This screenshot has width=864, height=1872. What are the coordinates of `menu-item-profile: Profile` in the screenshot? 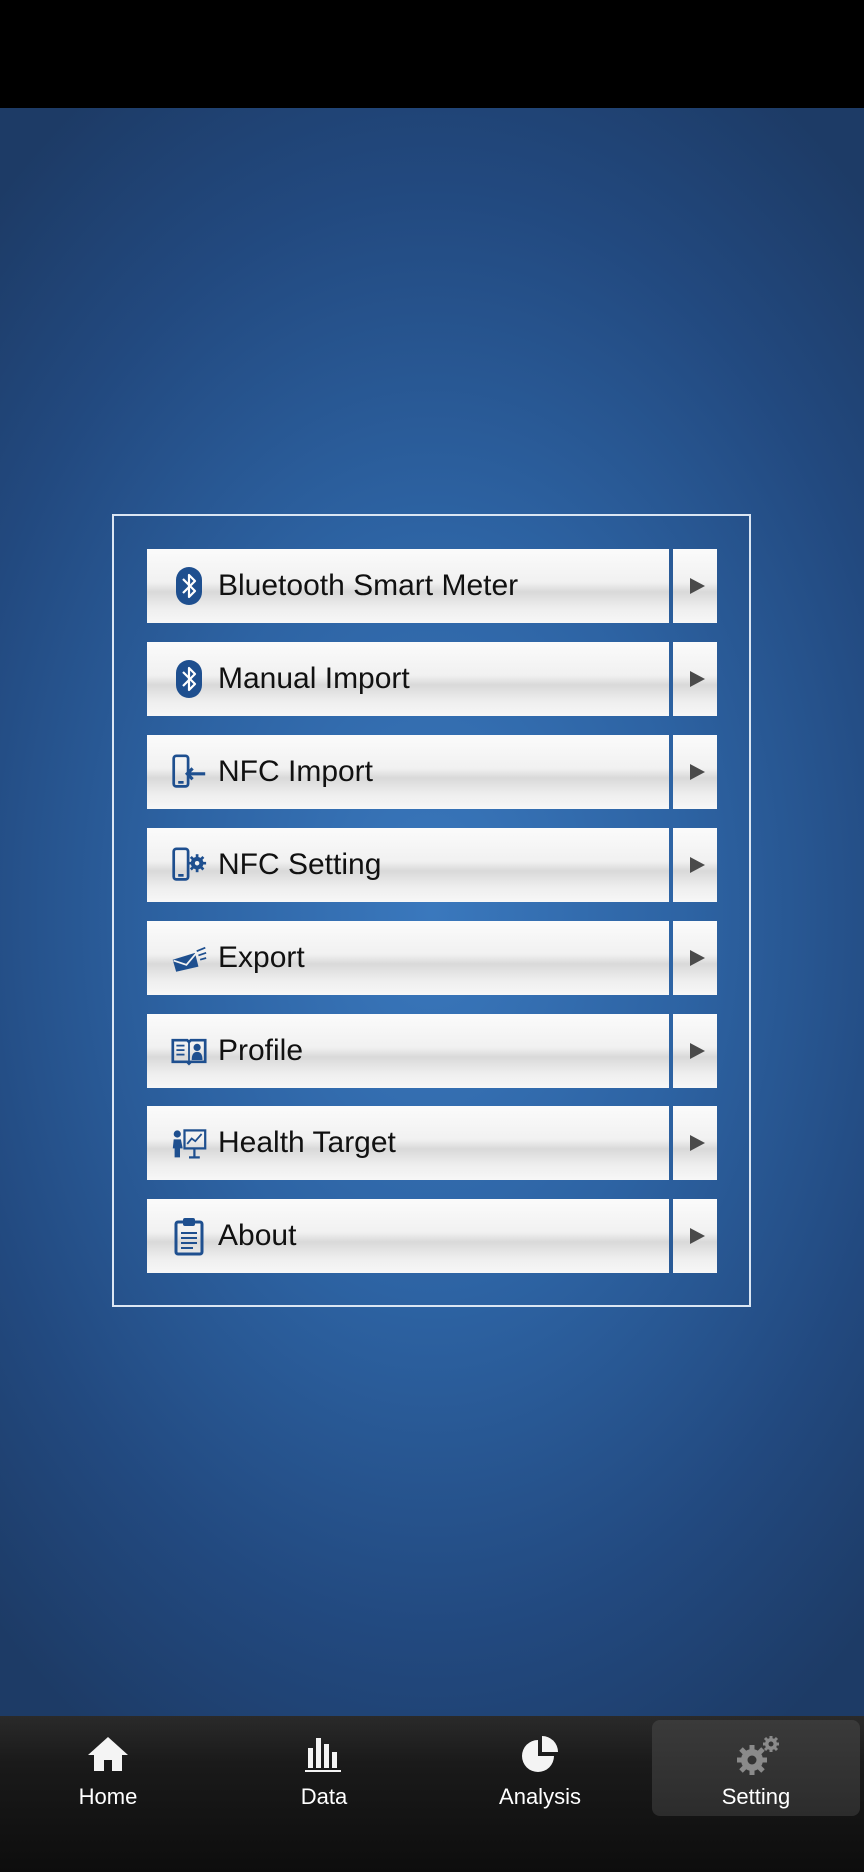 It's located at (432, 1051).